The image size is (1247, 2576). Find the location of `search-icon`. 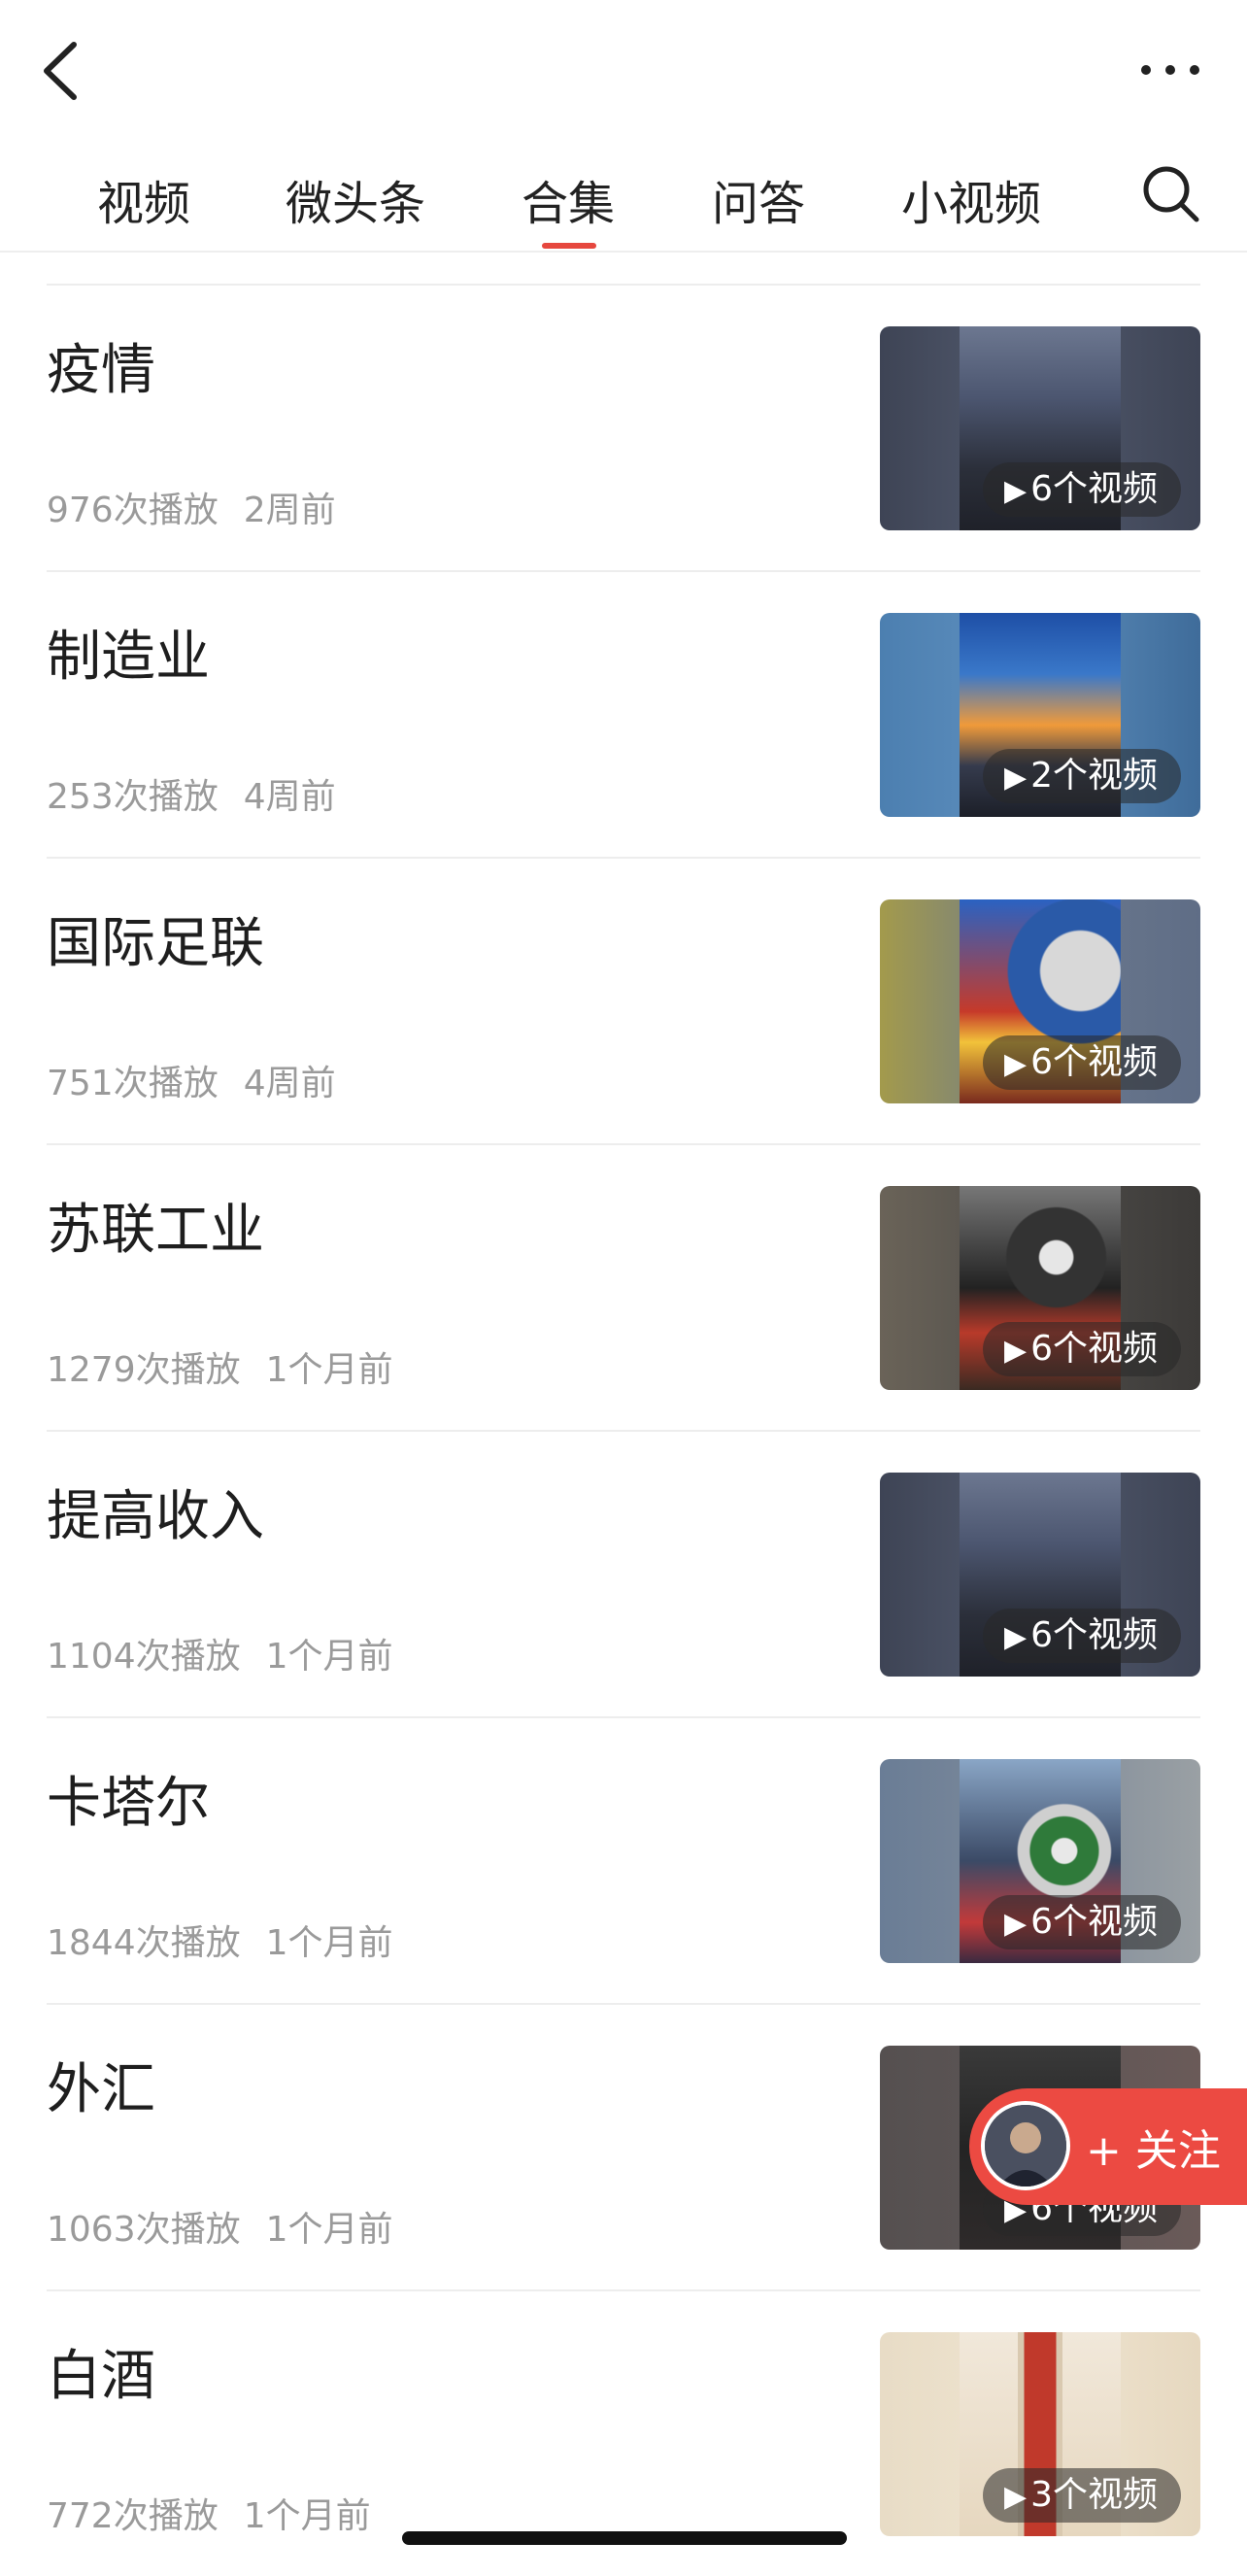

search-icon is located at coordinates (1170, 193).